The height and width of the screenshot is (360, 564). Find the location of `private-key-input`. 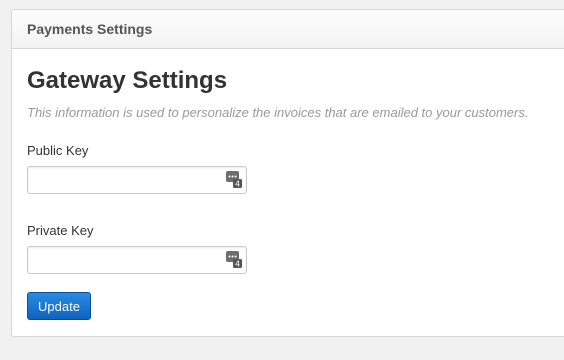

private-key-input is located at coordinates (137, 260).